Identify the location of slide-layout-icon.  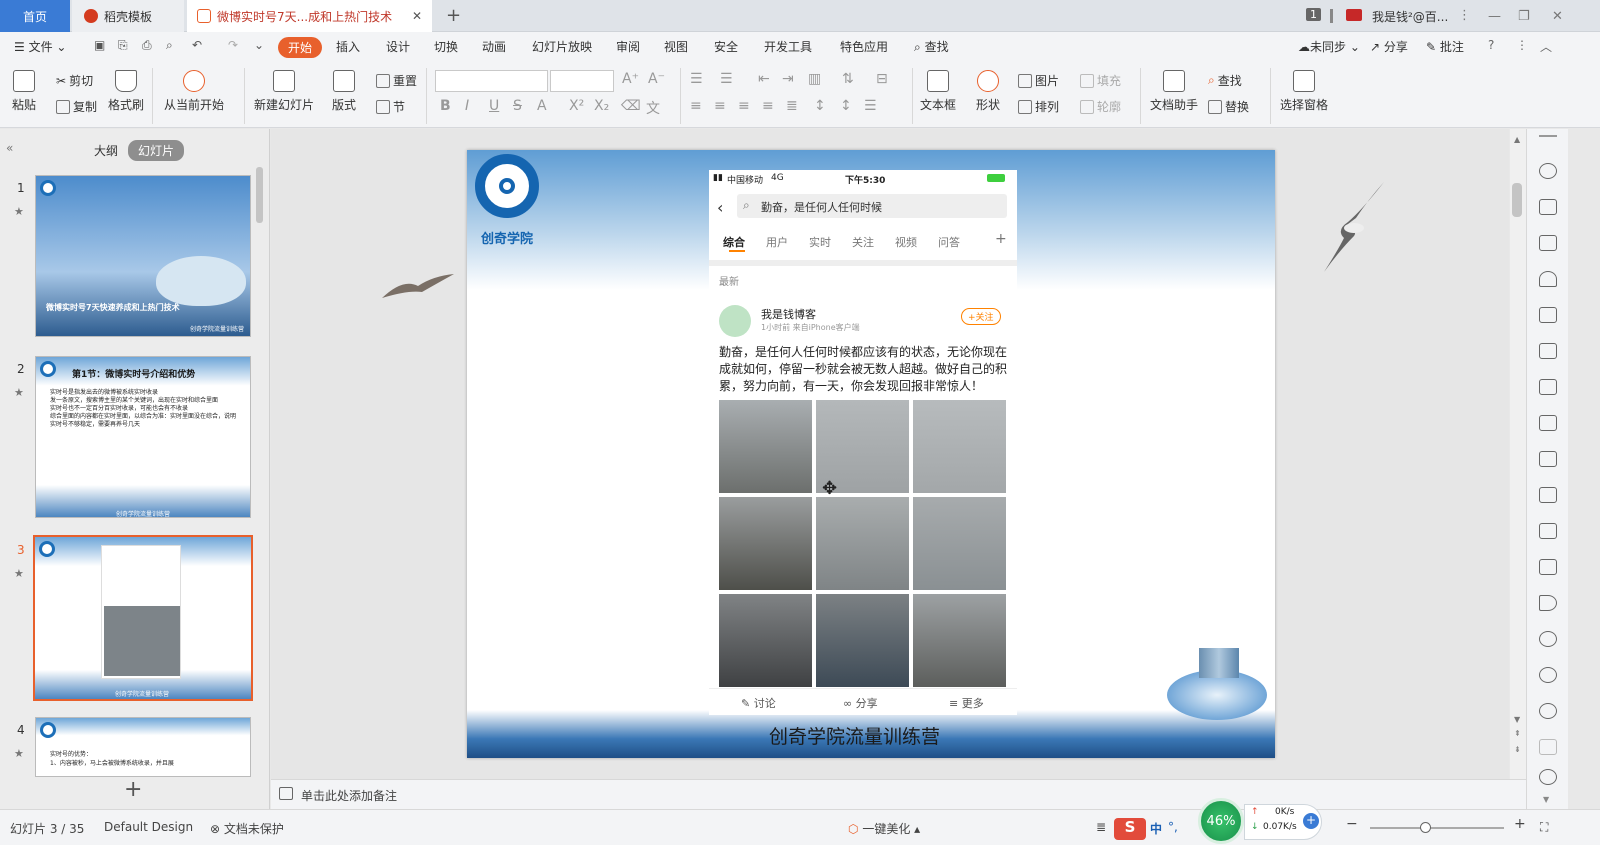
(1548, 207).